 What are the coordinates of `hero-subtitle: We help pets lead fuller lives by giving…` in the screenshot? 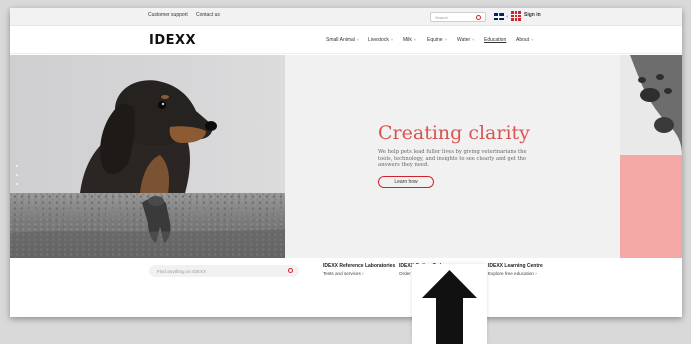 It's located at (452, 158).